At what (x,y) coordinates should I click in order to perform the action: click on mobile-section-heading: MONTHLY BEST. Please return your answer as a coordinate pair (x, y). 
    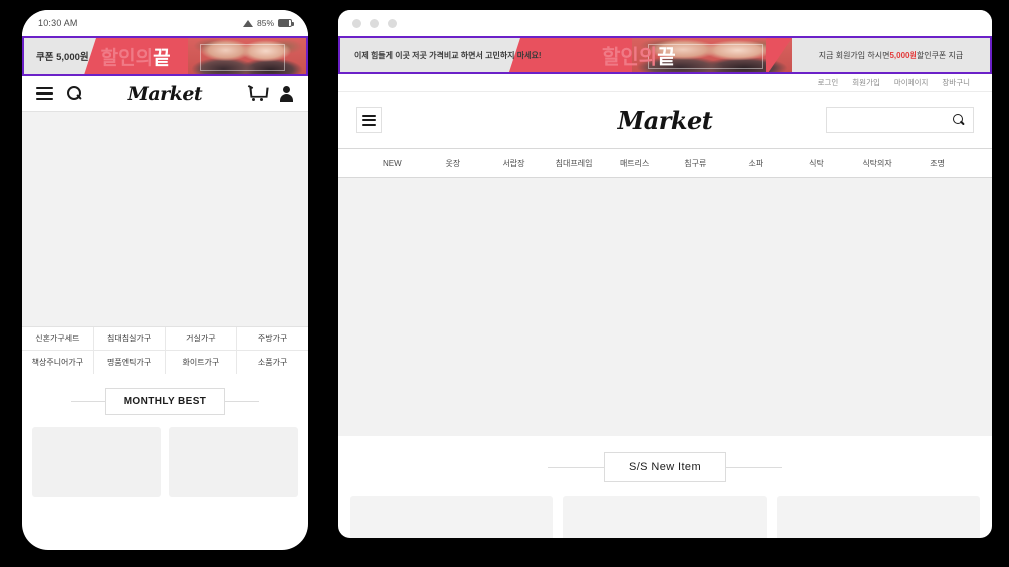
    Looking at the image, I should click on (165, 400).